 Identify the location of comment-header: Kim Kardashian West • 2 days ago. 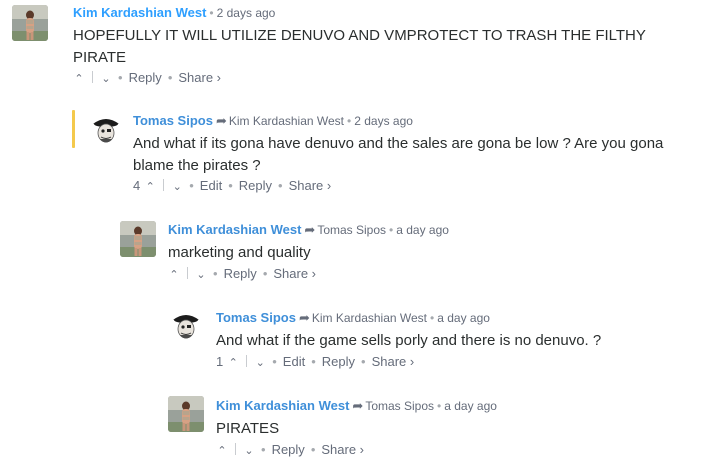
(174, 13).